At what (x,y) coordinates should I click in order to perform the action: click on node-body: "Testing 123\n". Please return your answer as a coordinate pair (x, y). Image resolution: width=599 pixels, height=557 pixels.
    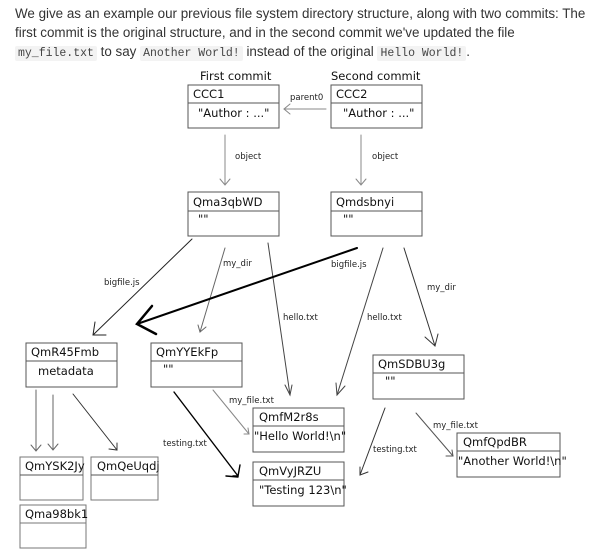
    Looking at the image, I should click on (303, 490).